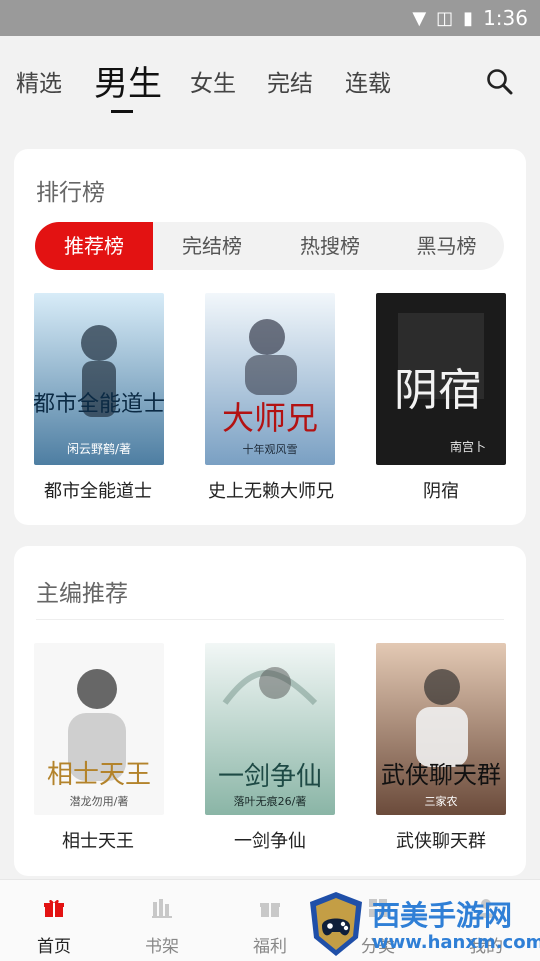 The width and height of the screenshot is (540, 961). What do you see at coordinates (39, 81) in the screenshot?
I see `tab-featured: 精选` at bounding box center [39, 81].